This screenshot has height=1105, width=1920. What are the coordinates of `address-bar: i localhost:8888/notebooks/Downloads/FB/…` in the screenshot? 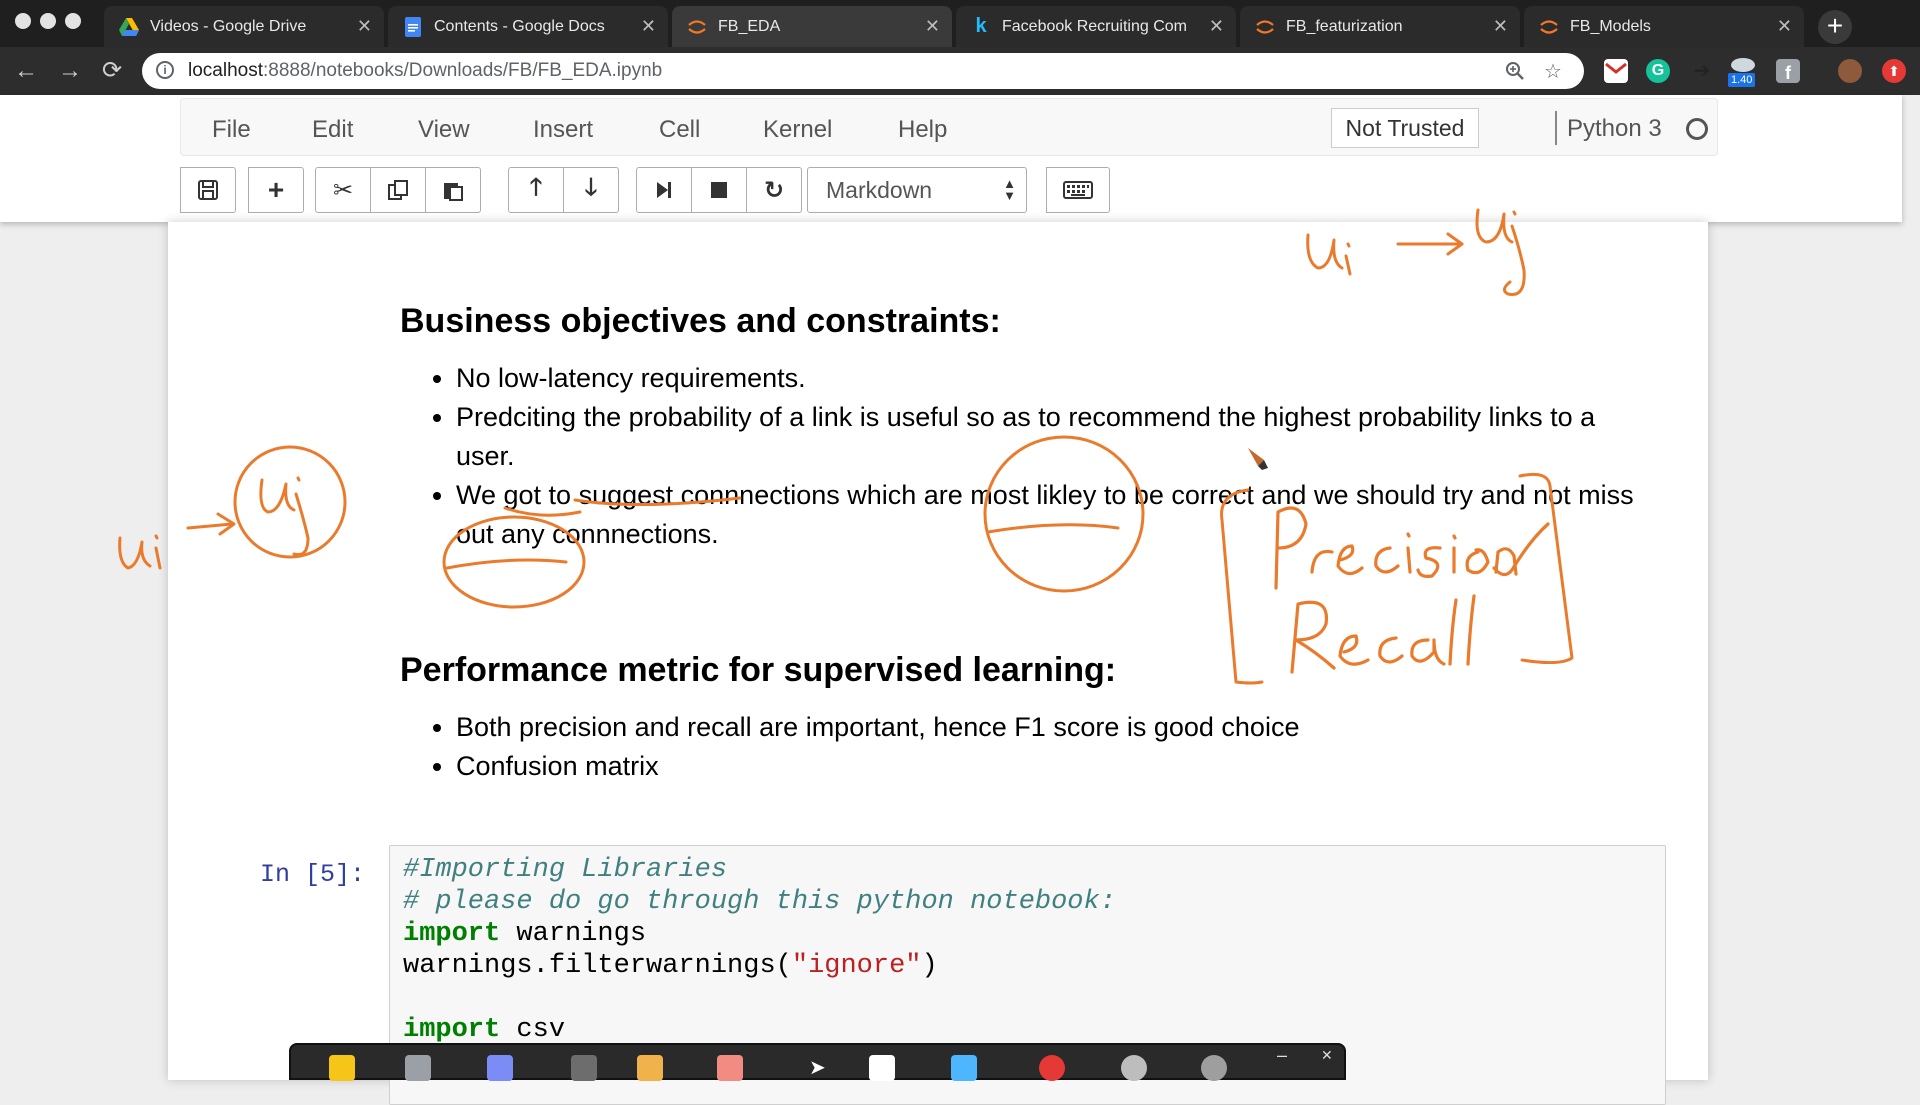 It's located at (863, 71).